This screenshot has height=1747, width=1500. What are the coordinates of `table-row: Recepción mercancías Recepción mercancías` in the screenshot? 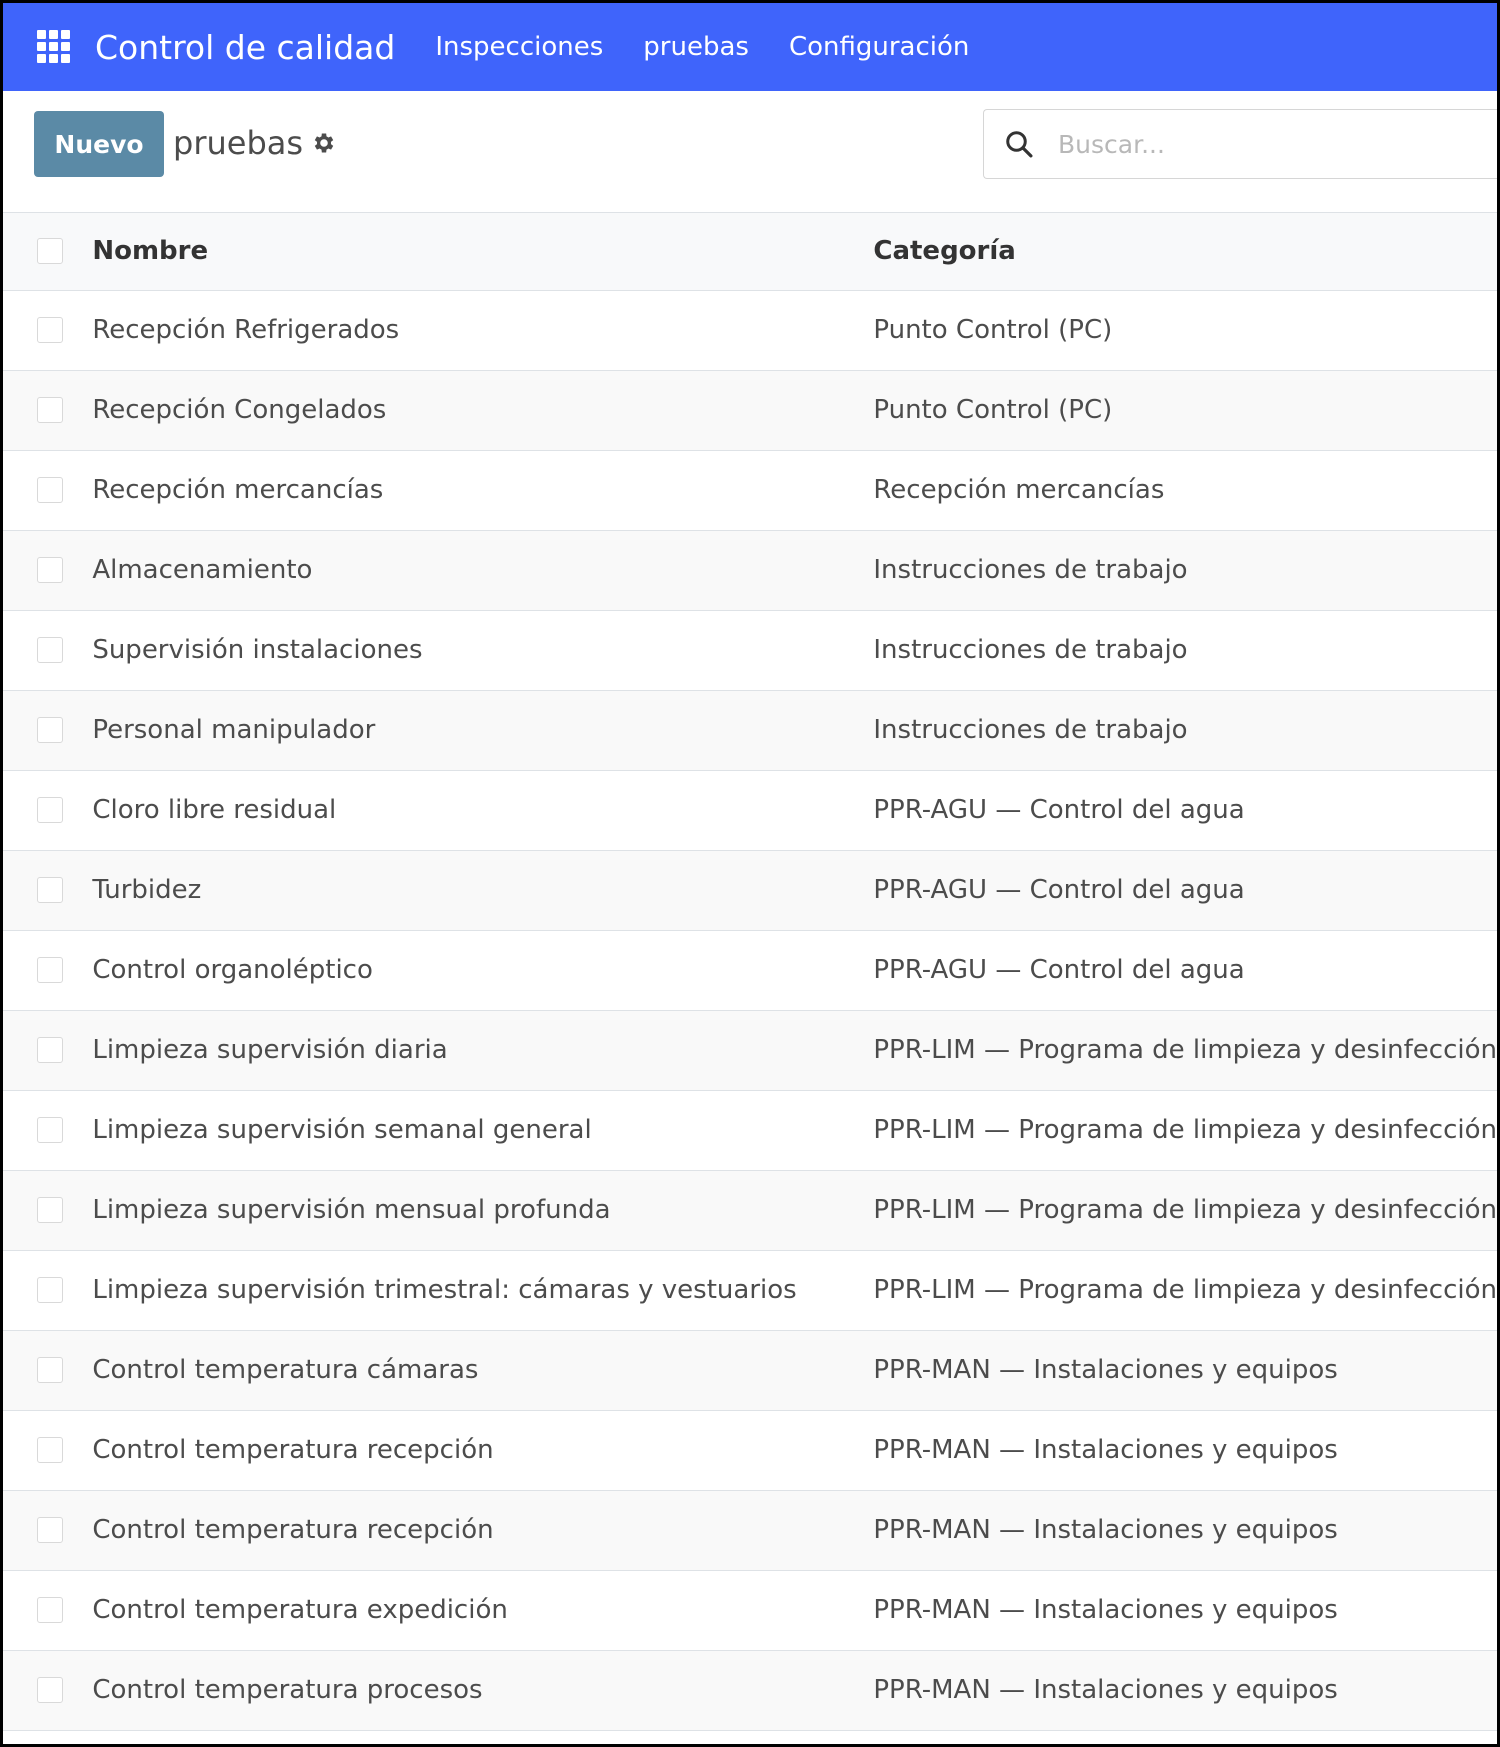 It's located at (750, 490).